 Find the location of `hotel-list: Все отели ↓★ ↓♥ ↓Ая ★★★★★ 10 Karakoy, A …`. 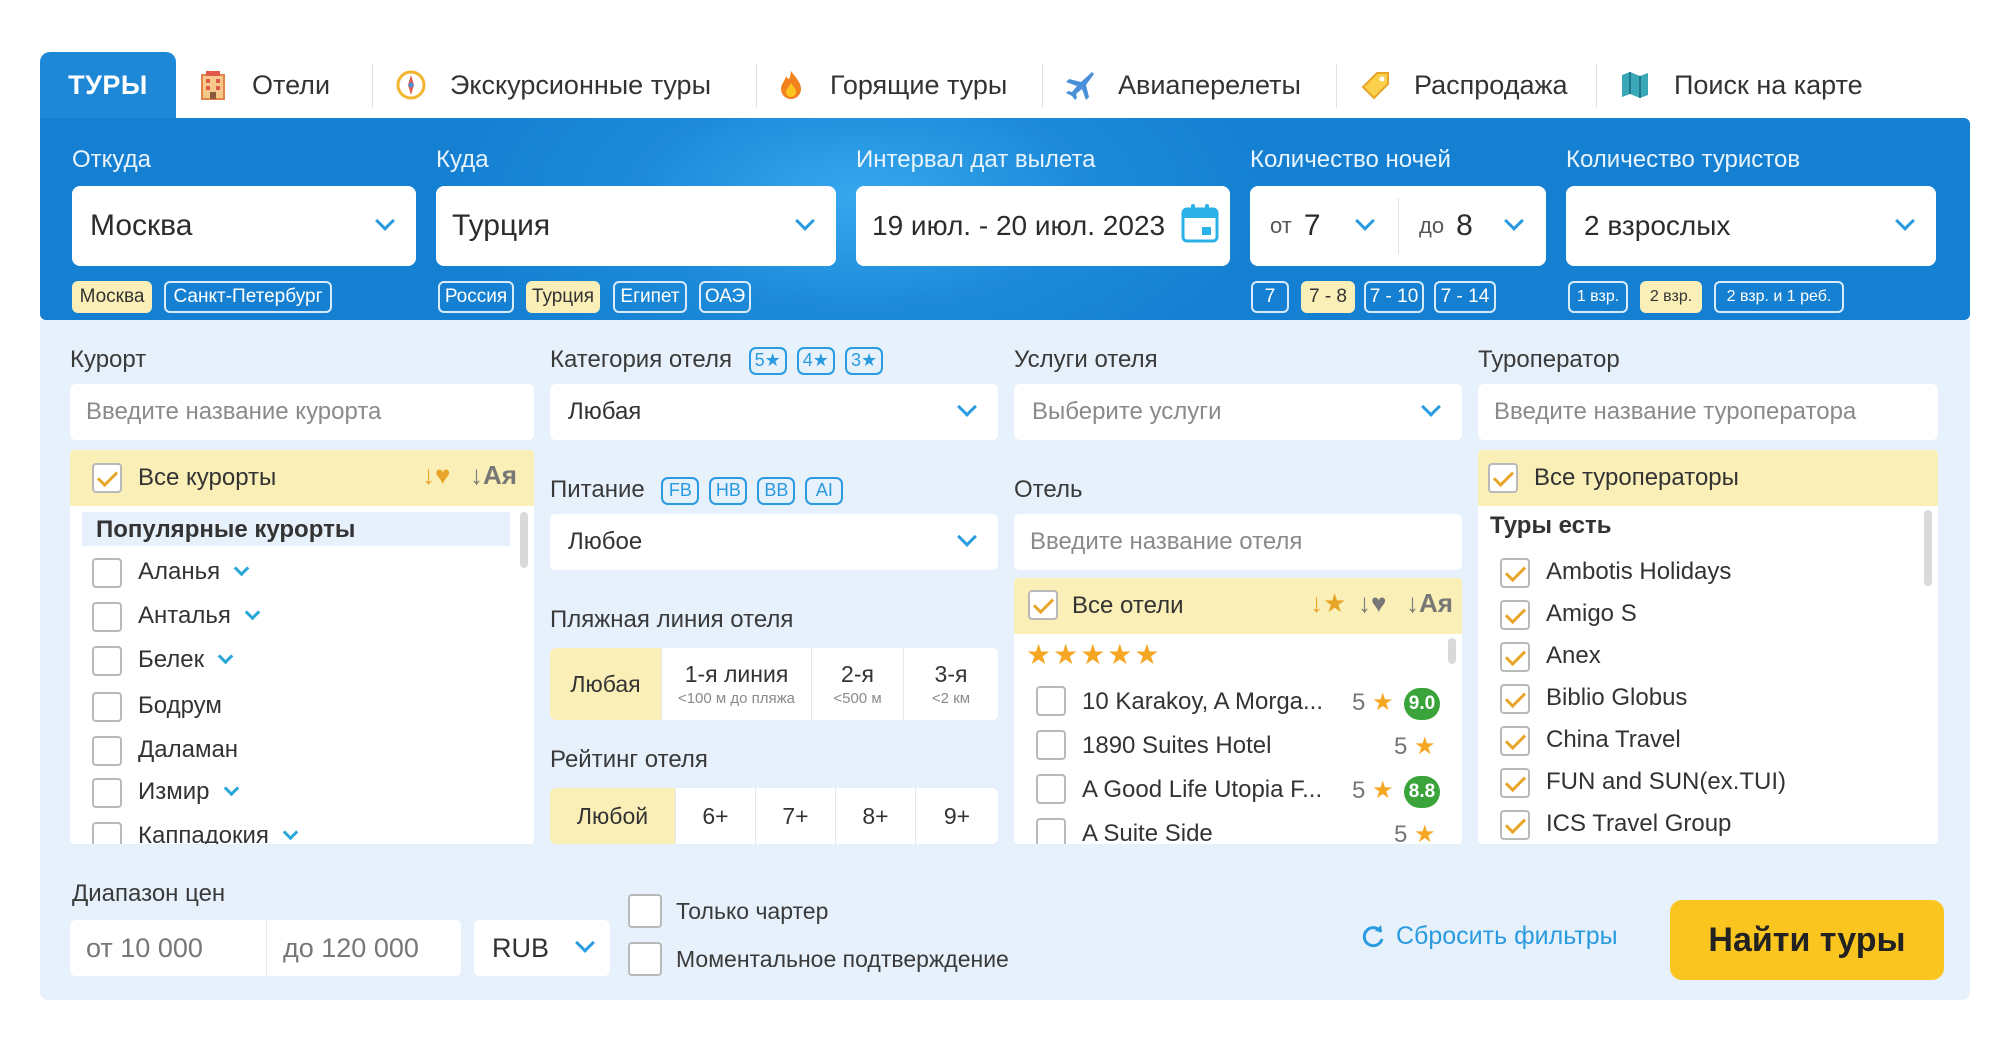

hotel-list: Все отели ↓★ ↓♥ ↓Ая ★★★★★ 10 Karakoy, A … is located at coordinates (1238, 711).